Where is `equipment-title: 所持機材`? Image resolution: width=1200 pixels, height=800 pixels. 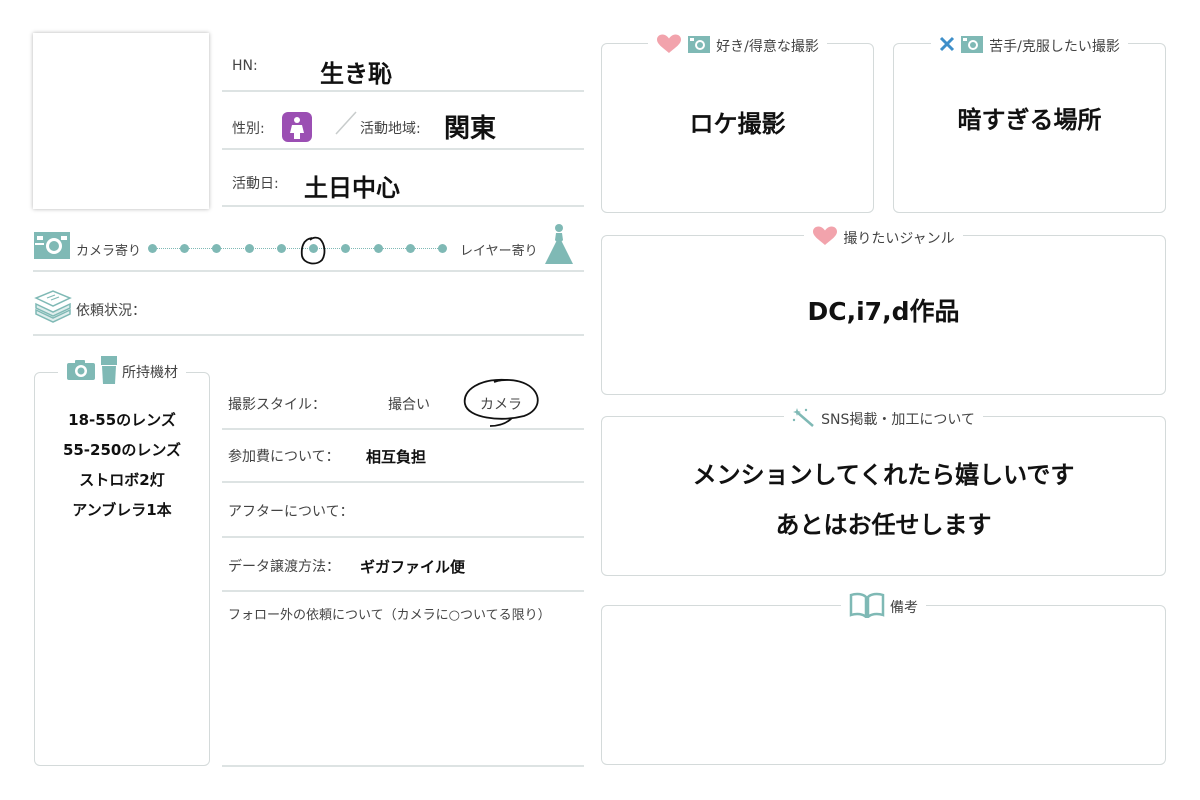
equipment-title: 所持機材 is located at coordinates (150, 373).